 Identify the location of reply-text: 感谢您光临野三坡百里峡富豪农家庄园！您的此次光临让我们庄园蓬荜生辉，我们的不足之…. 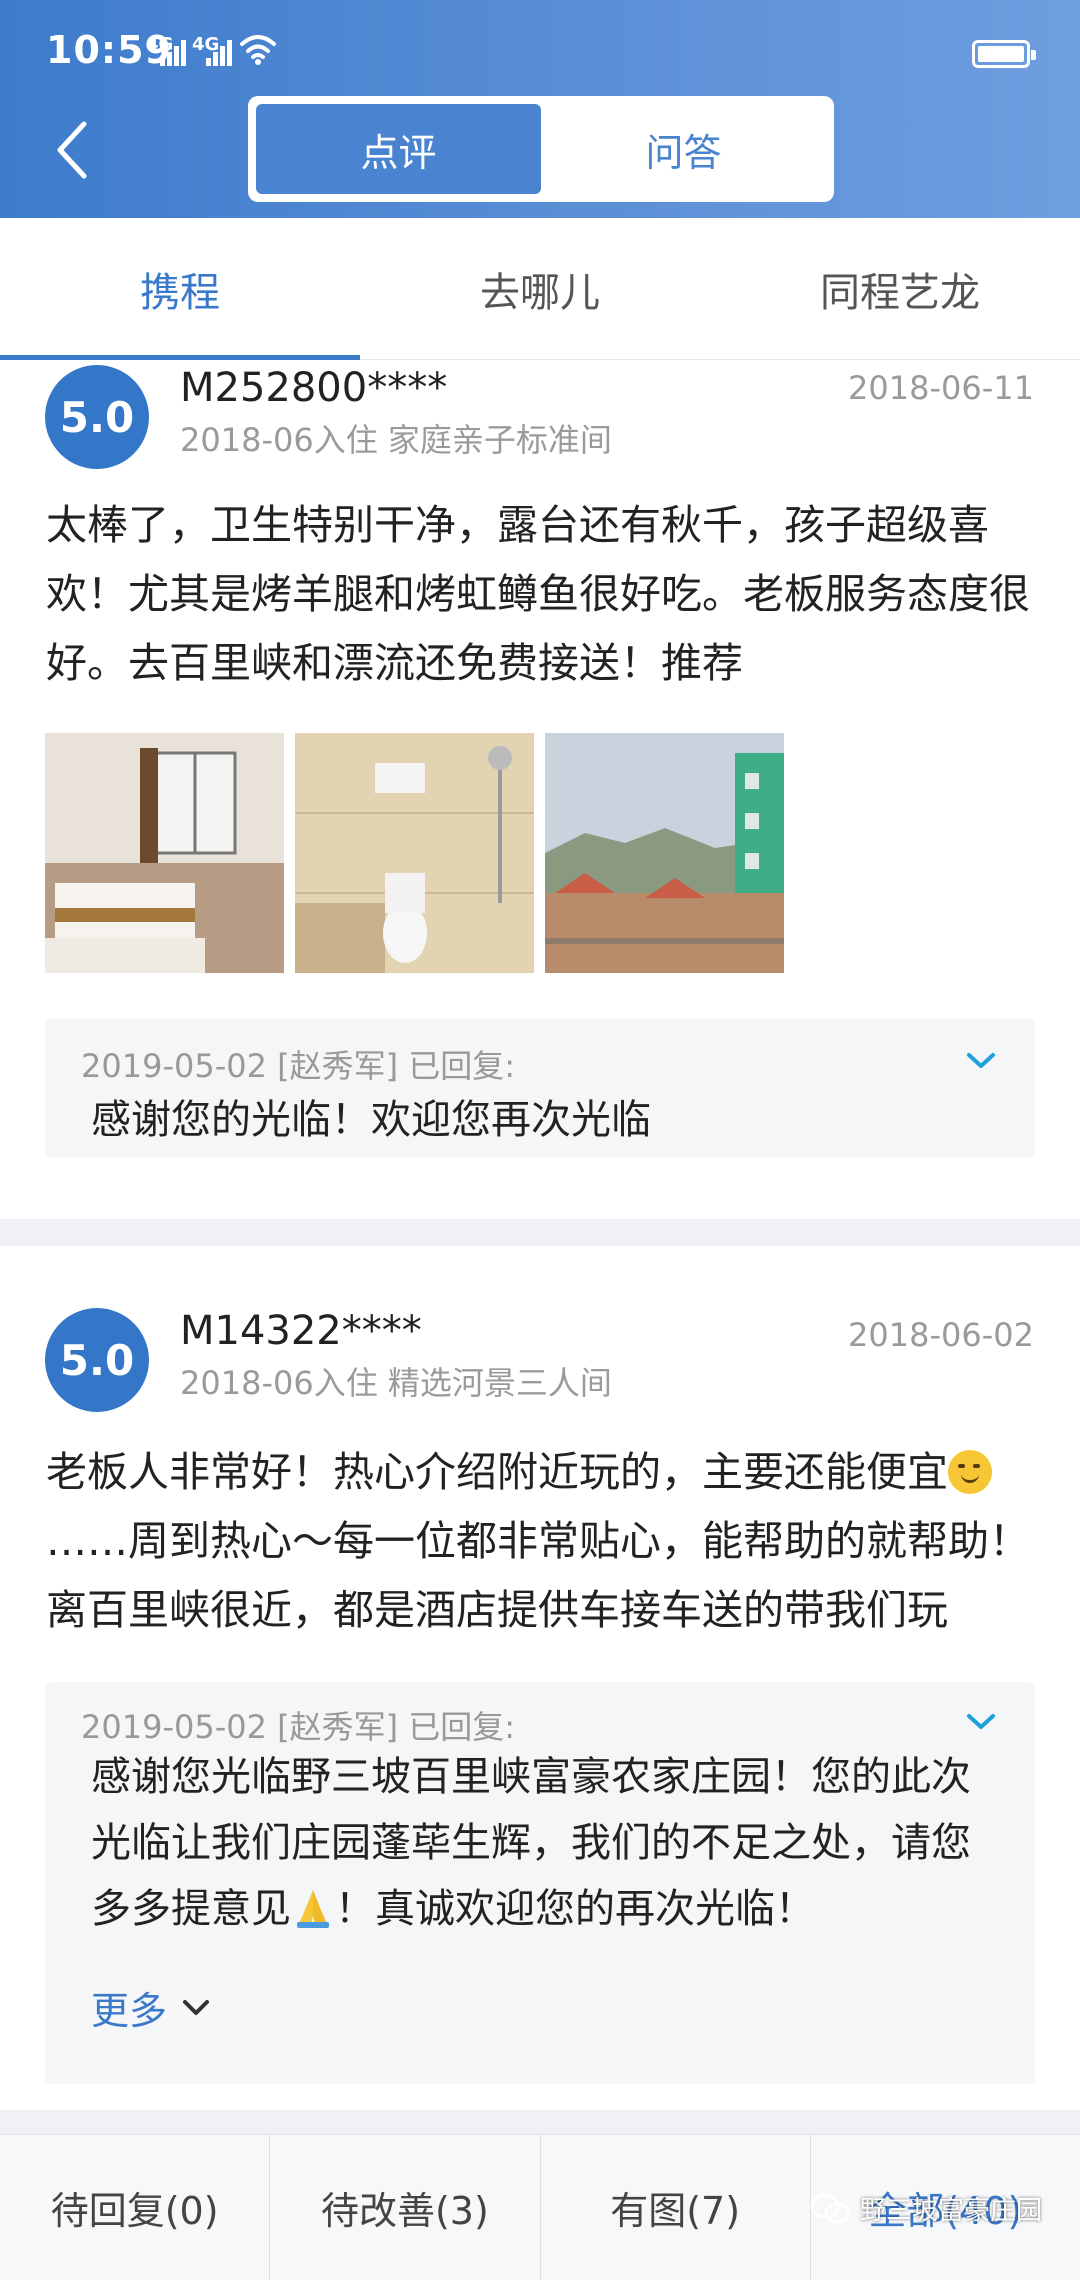
(541, 1843).